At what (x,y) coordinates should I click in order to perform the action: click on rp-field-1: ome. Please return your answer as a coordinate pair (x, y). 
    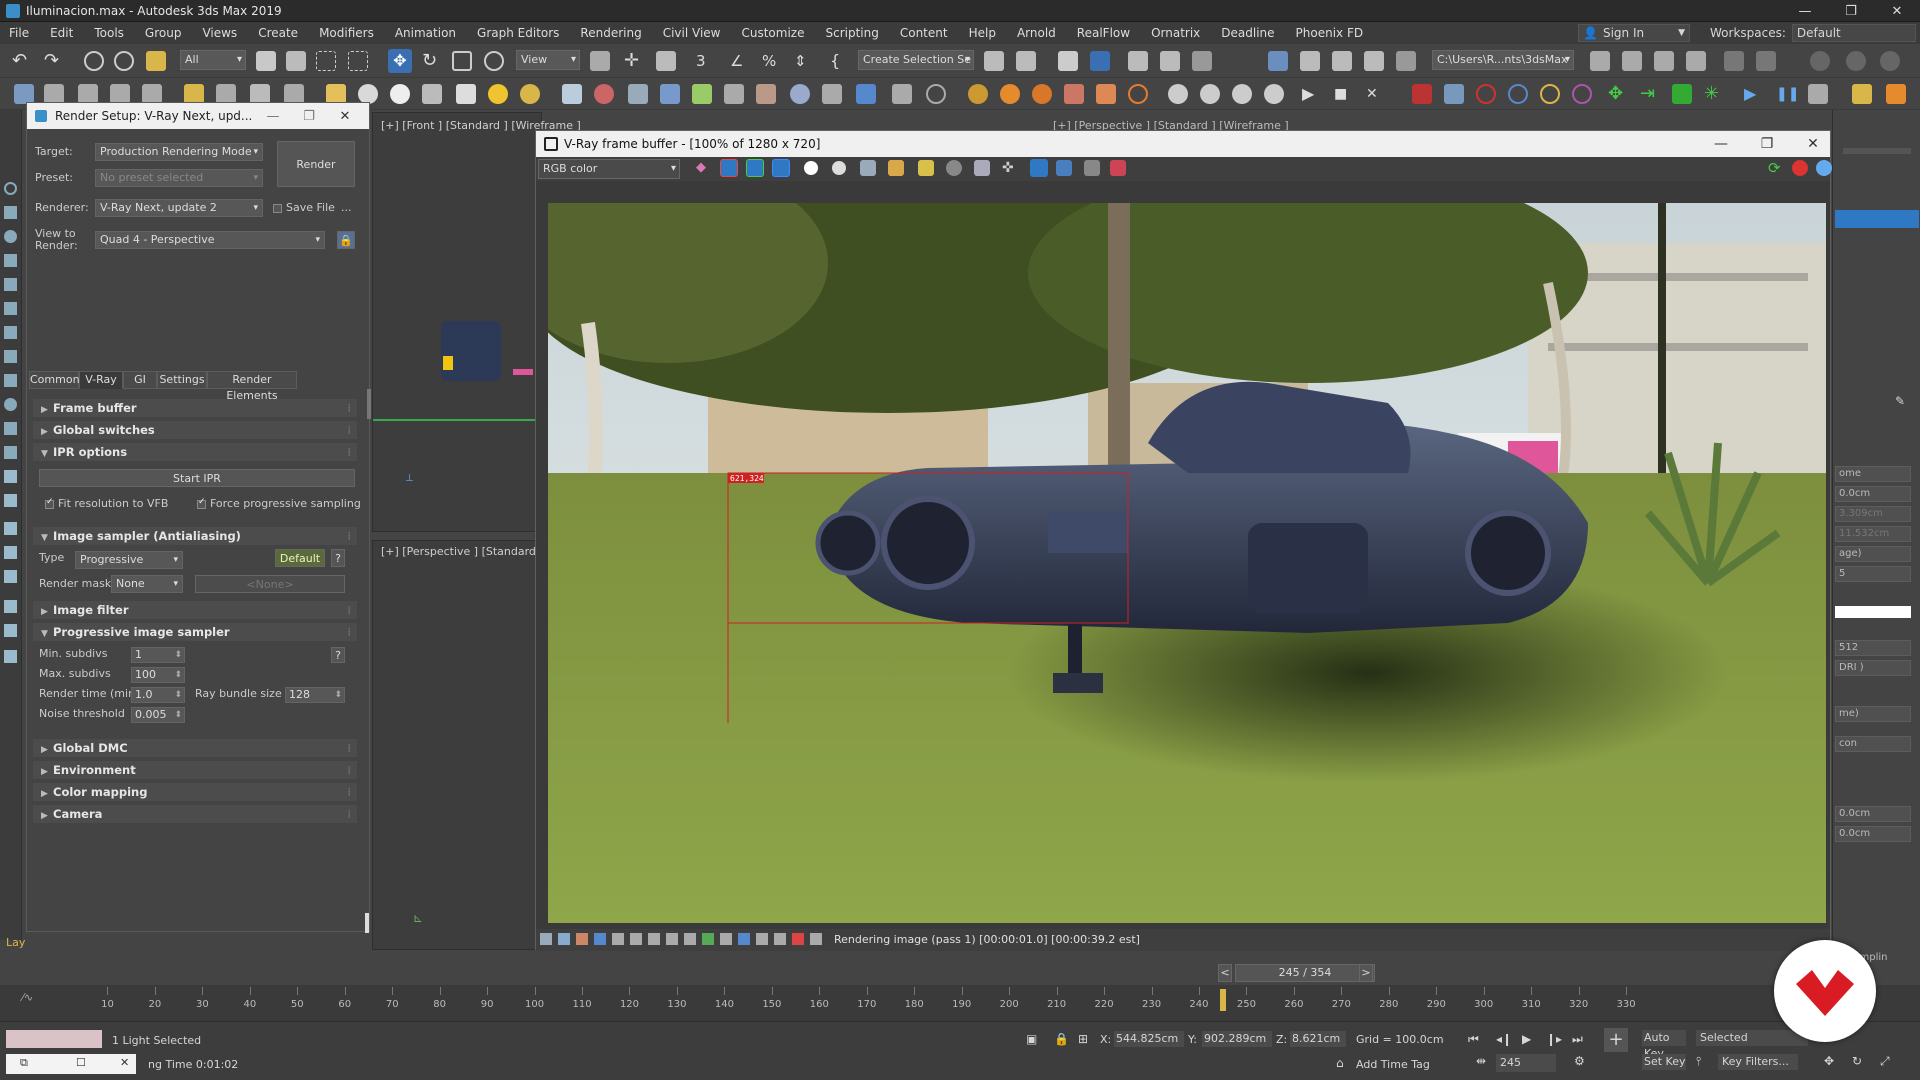
    Looking at the image, I should click on (1873, 474).